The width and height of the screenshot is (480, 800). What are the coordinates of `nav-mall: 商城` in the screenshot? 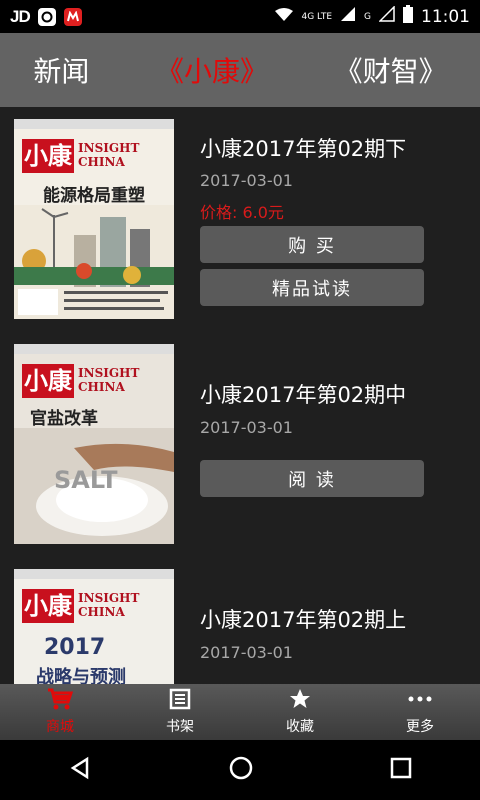 It's located at (60, 712).